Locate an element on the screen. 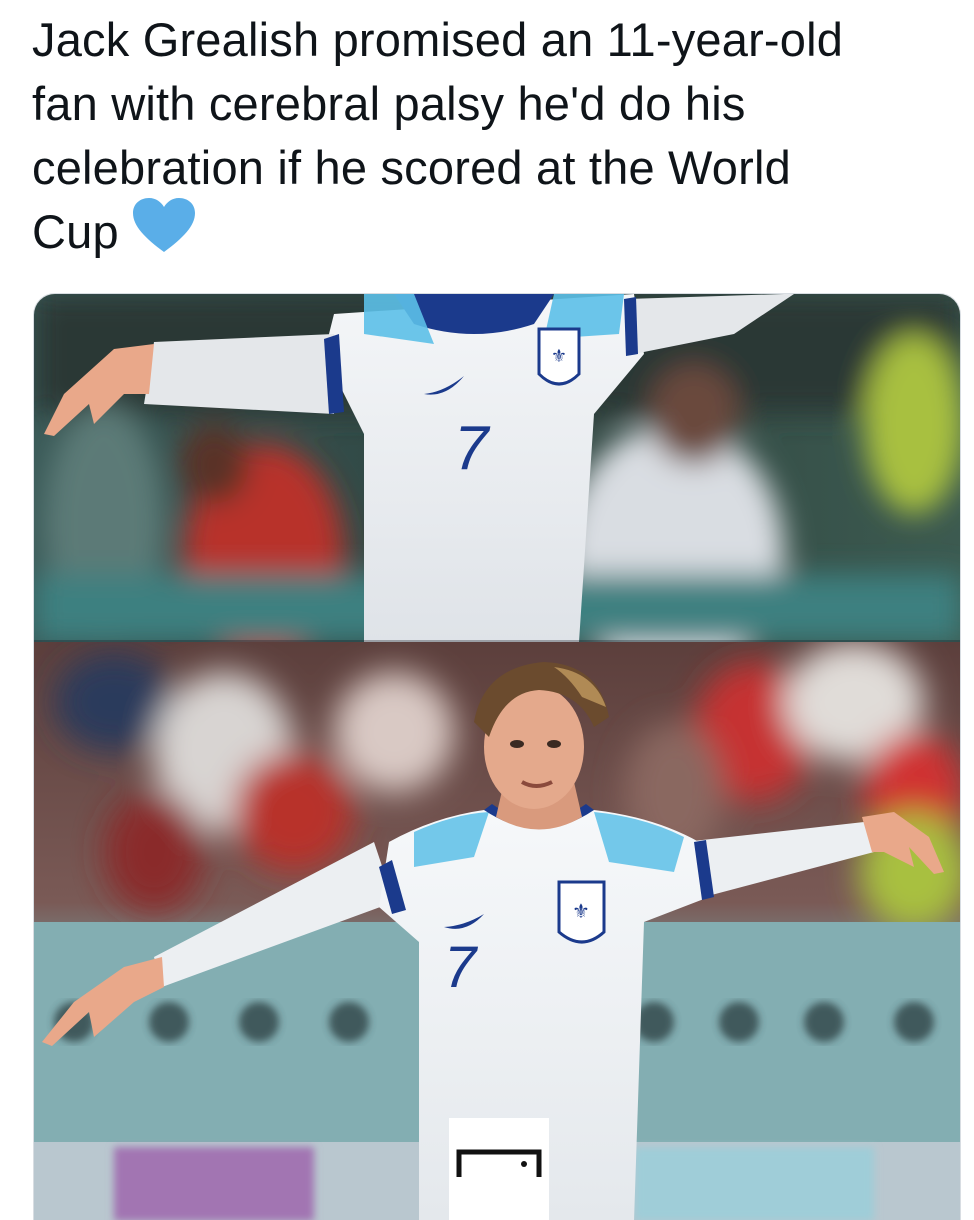  tweet-text-word: Cup is located at coordinates (75, 231).